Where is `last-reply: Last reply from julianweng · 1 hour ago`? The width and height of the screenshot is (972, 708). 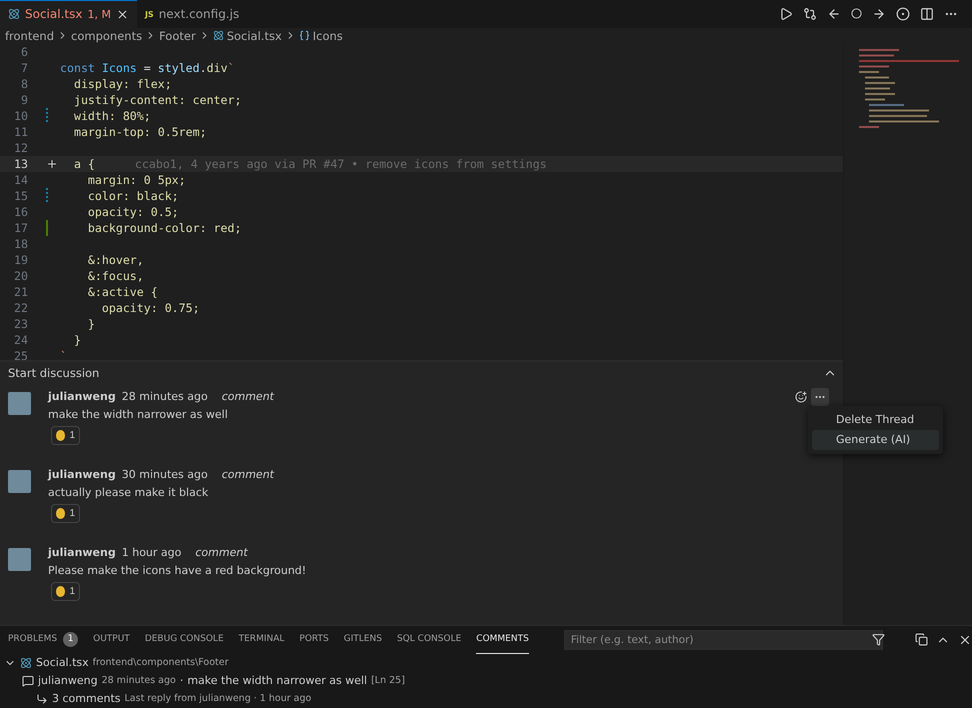 last-reply: Last reply from julianweng · 1 hour ago is located at coordinates (218, 698).